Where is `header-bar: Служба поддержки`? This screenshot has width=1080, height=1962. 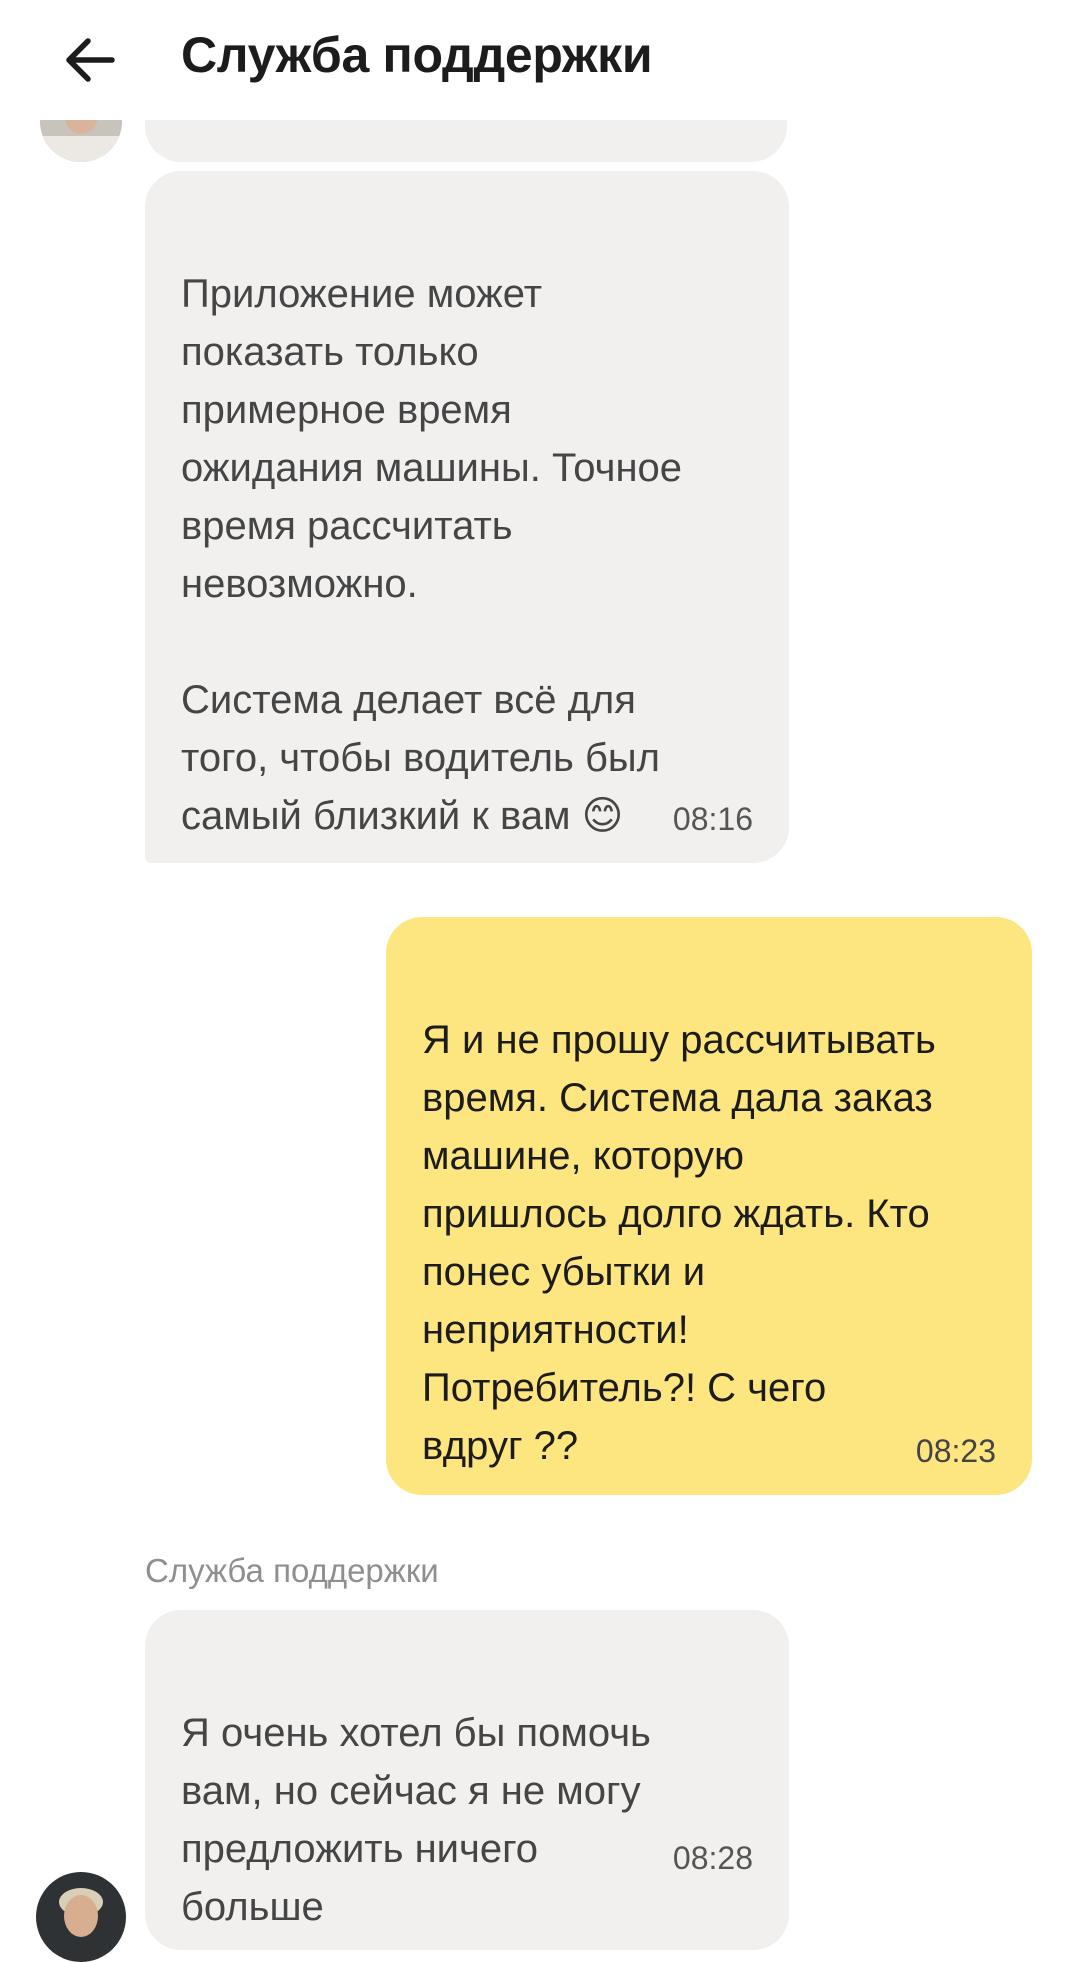
header-bar: Служба поддержки is located at coordinates (540, 60).